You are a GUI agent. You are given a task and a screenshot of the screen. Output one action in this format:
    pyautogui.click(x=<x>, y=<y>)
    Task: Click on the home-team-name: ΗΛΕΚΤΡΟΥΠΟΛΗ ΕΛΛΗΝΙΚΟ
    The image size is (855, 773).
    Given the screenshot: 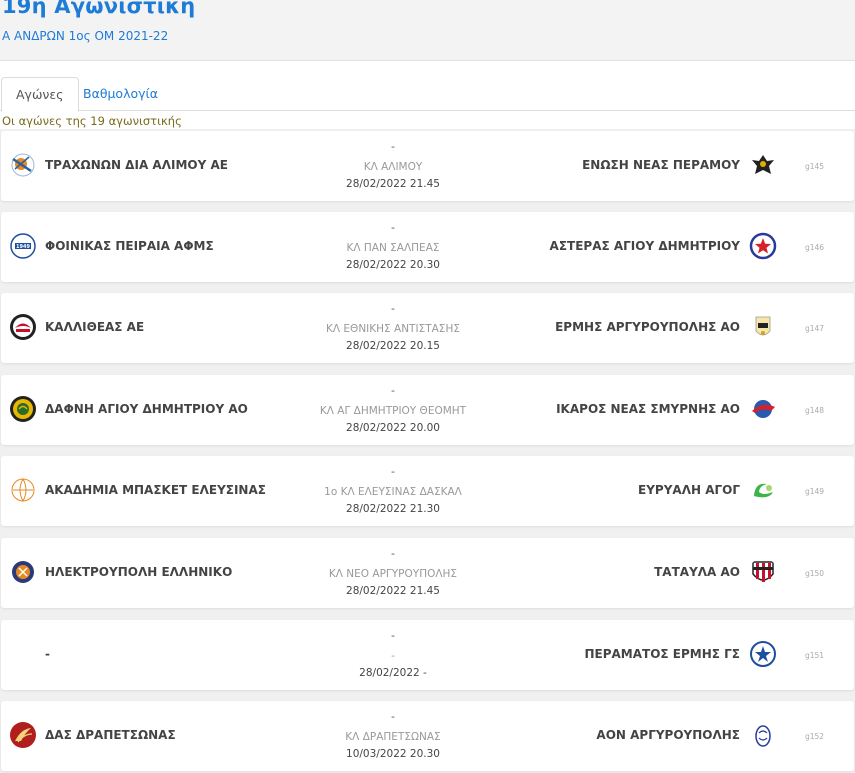 What is the action you would take?
    pyautogui.click(x=138, y=572)
    